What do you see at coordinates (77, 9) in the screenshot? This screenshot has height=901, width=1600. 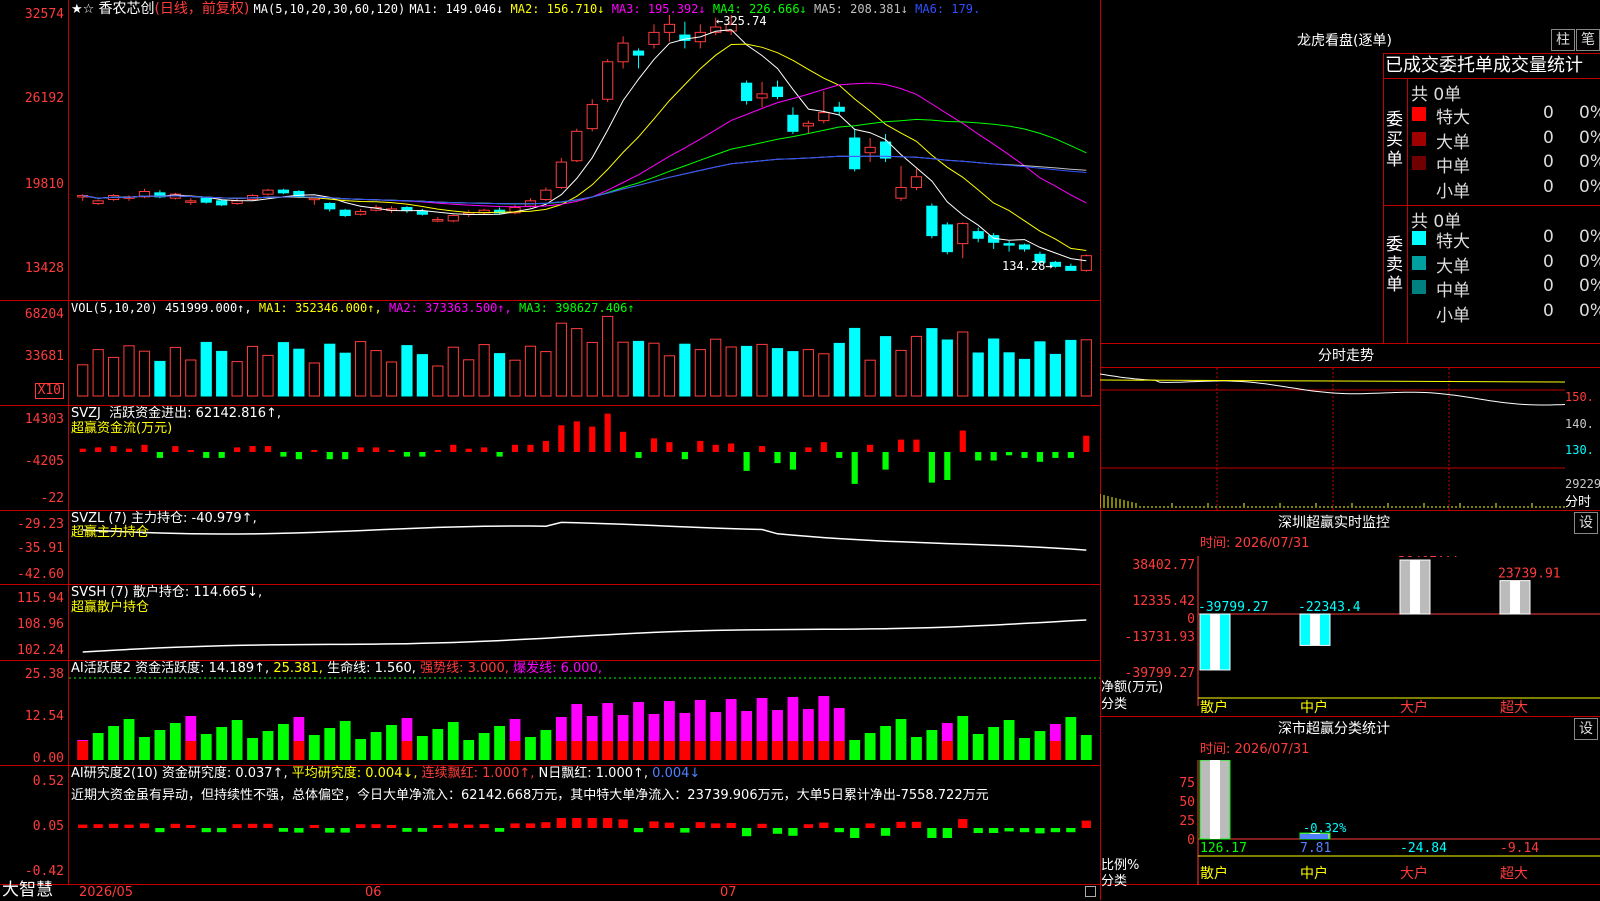 I see `favorite-star-icon: ★` at bounding box center [77, 9].